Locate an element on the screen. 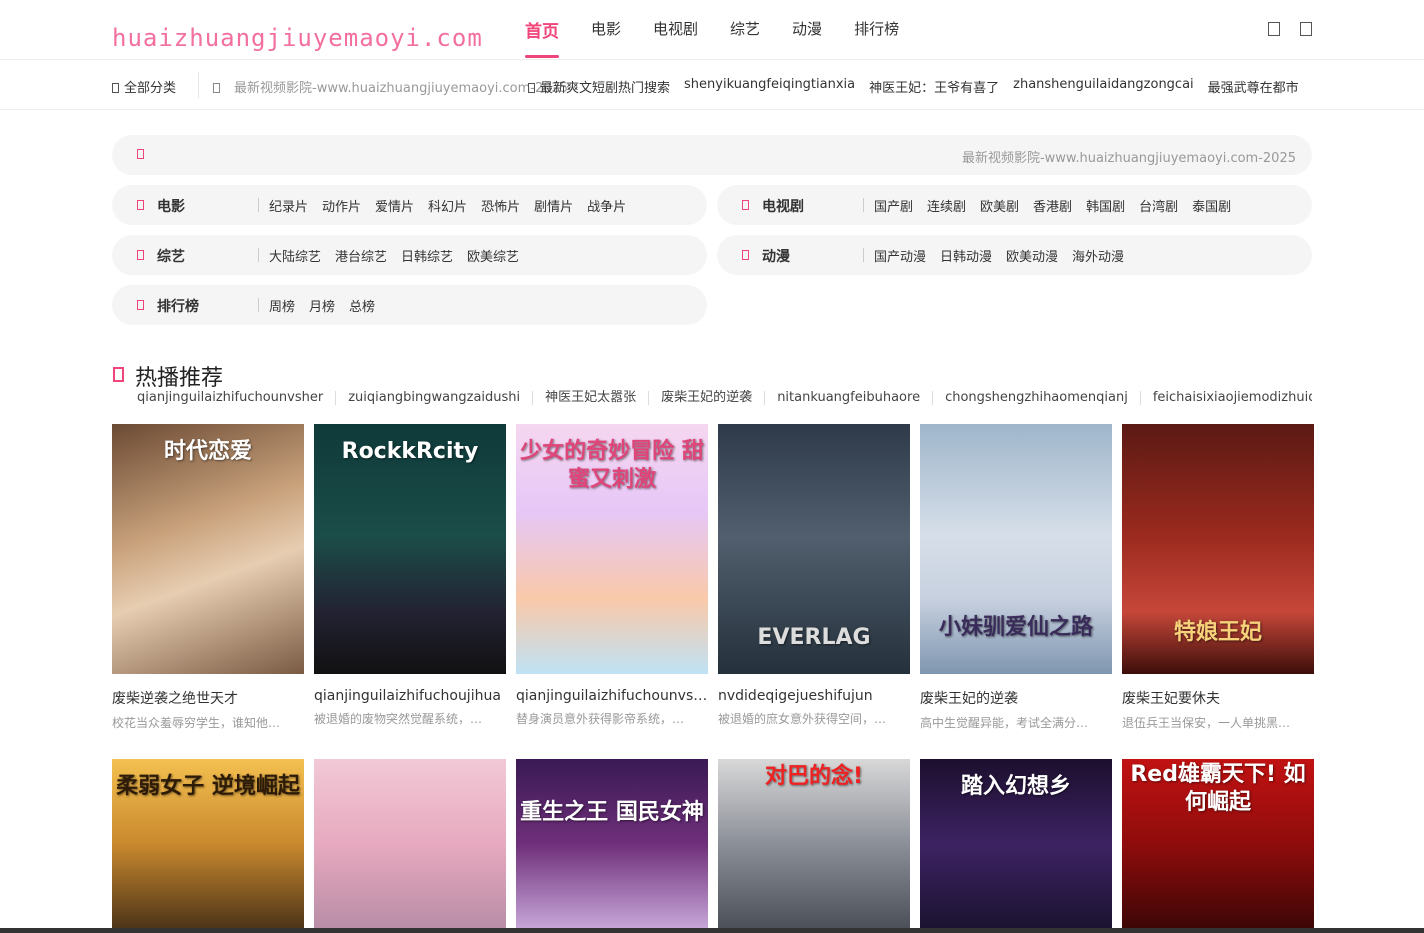 This screenshot has width=1424, height=933. category-link: 泰国剧 is located at coordinates (1211, 205).